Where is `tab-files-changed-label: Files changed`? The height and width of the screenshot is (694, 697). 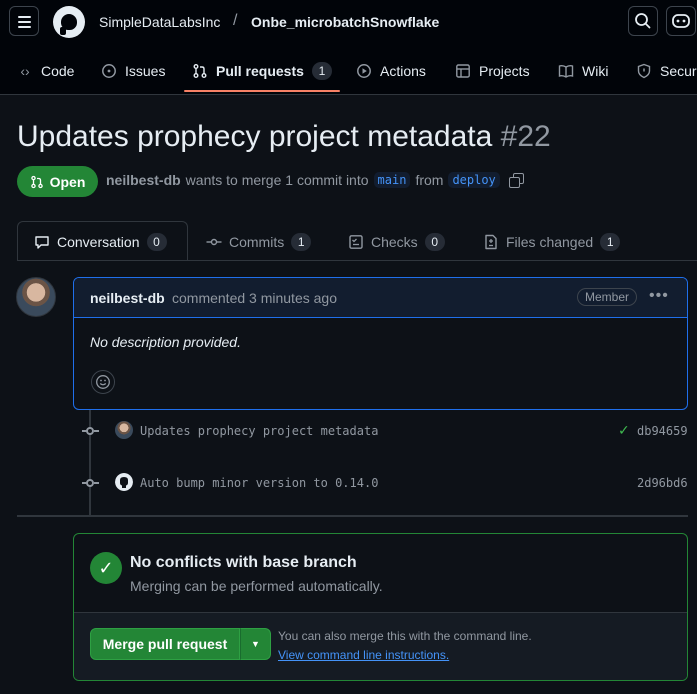
tab-files-changed-label: Files changed is located at coordinates (550, 242).